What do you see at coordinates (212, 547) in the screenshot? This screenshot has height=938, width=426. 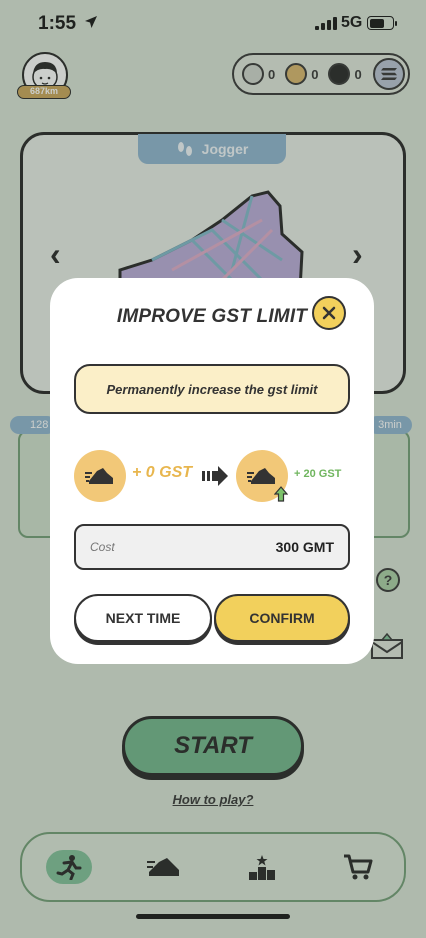 I see `cost-field: Cost 300 GMT` at bounding box center [212, 547].